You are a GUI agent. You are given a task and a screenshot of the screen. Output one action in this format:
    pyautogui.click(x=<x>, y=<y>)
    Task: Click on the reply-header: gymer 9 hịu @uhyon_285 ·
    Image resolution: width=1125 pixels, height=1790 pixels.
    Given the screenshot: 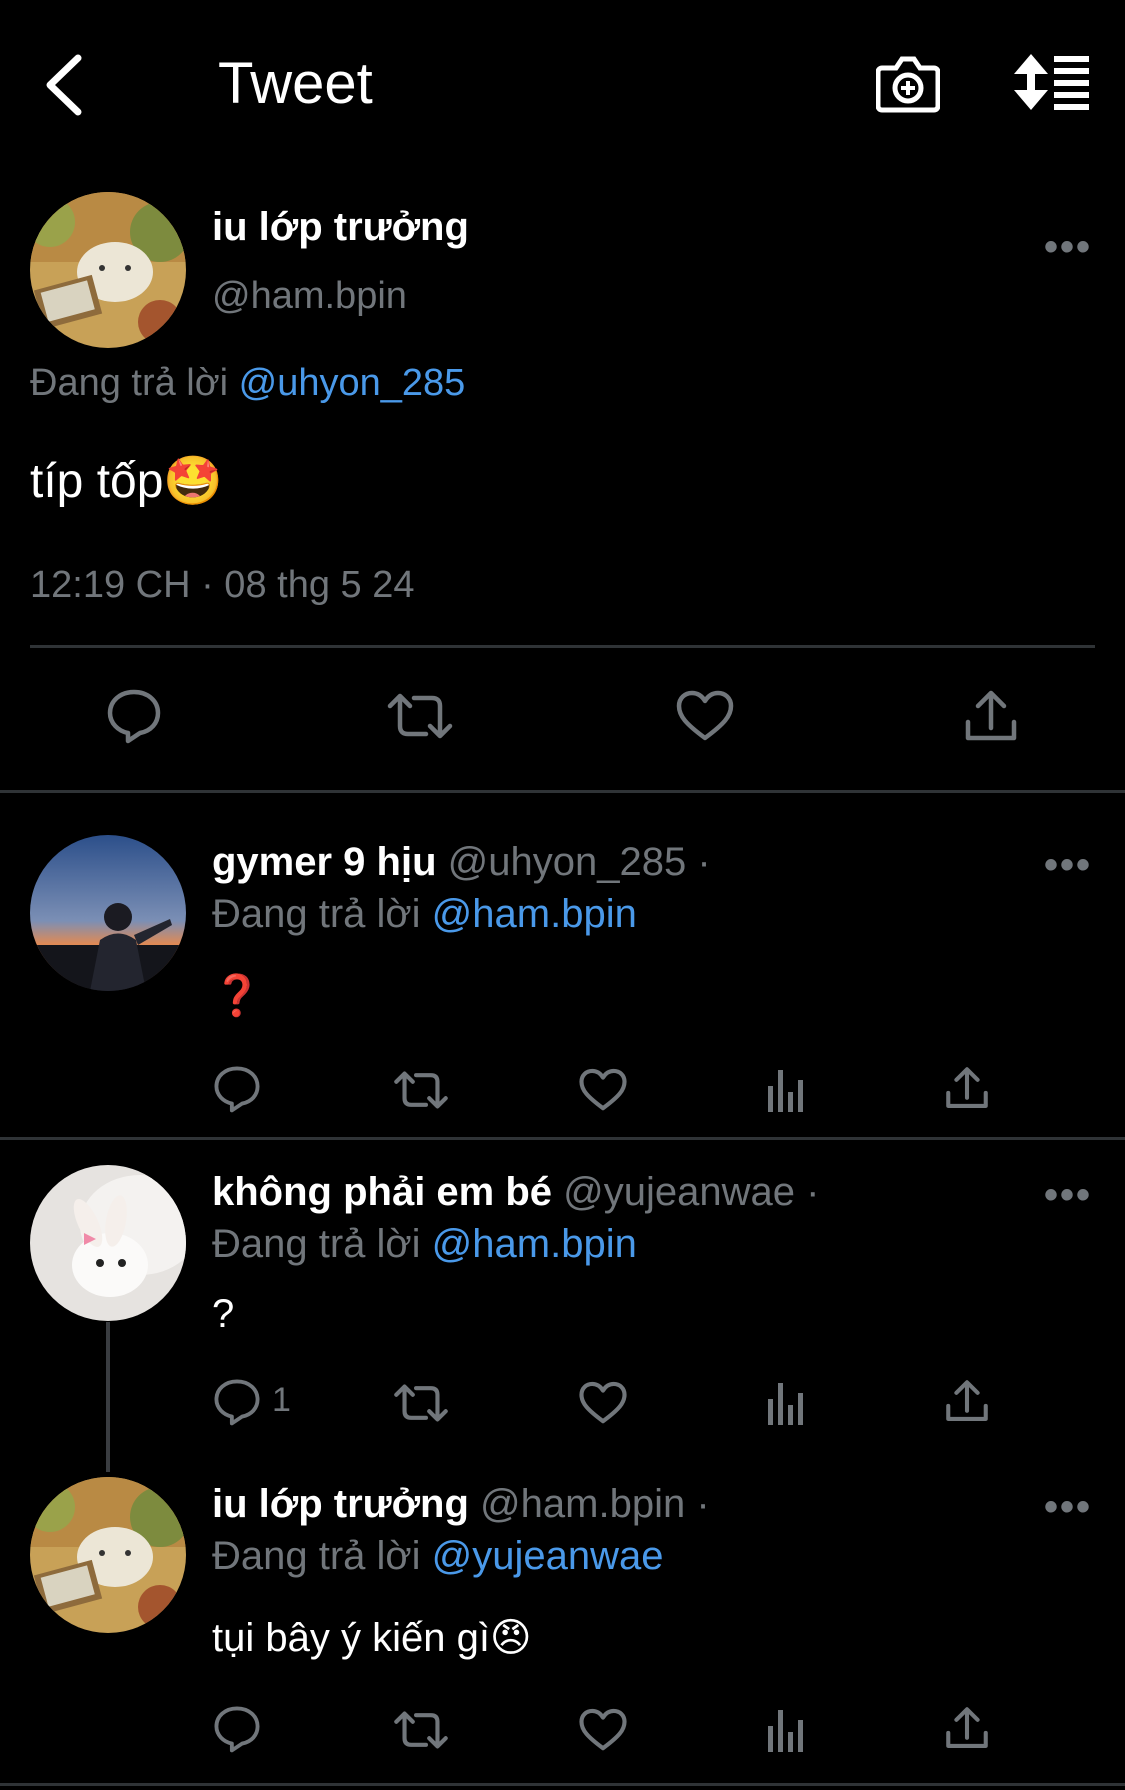 What is the action you would take?
    pyautogui.click(x=461, y=862)
    